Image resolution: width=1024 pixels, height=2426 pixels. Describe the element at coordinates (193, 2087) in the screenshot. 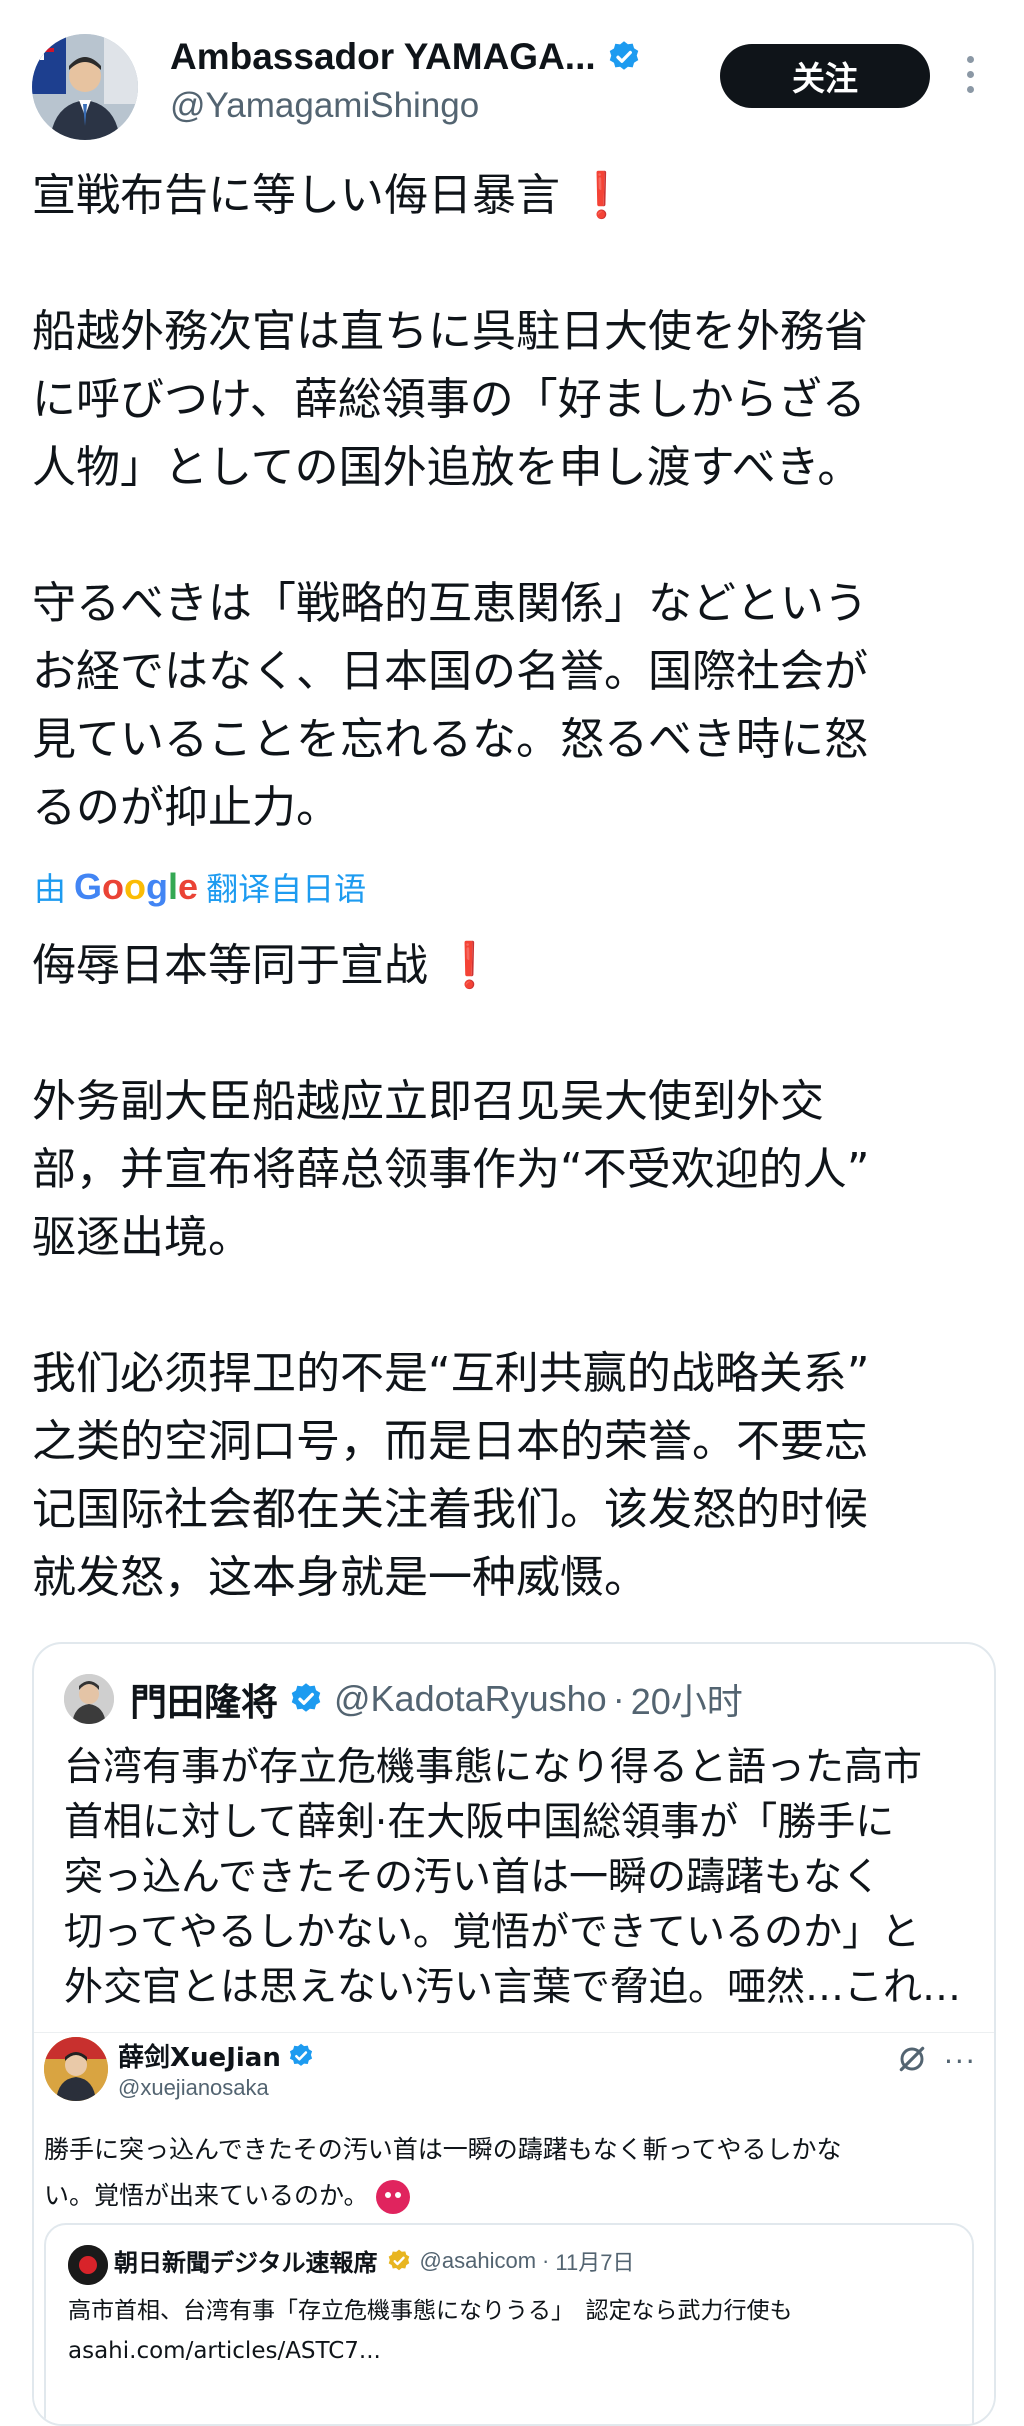

I see `screenshot-author-handle: @xuejianosaka` at that location.